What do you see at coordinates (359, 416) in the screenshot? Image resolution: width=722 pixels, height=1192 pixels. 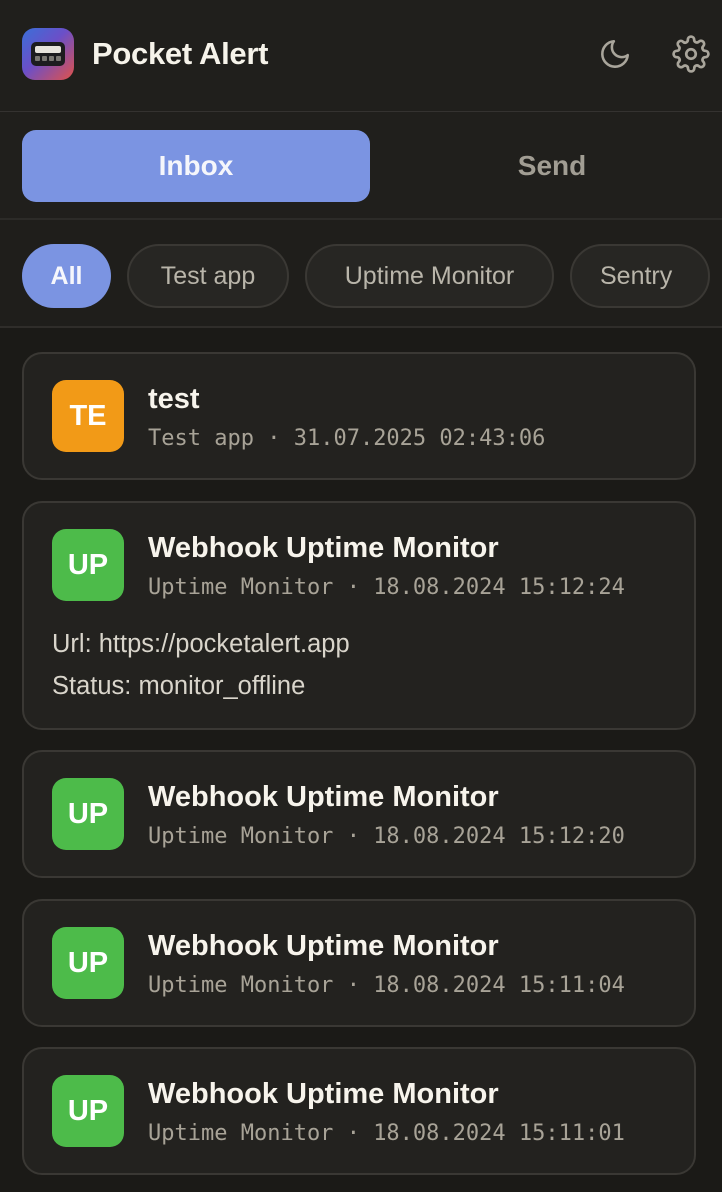 I see `message-card: TE test Test app · 31.07.2025 02:43:06` at bounding box center [359, 416].